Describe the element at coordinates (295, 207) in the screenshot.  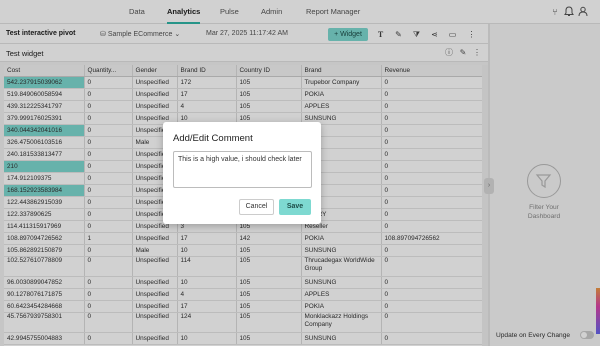
I see `save-button: Save` at that location.